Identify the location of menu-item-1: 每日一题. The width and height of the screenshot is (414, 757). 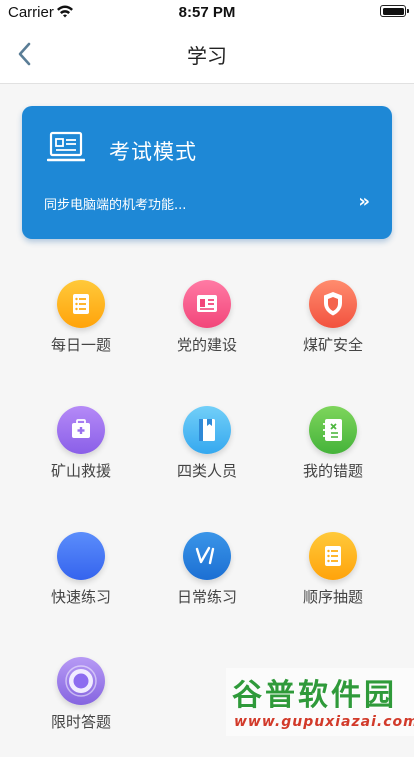
(81, 330).